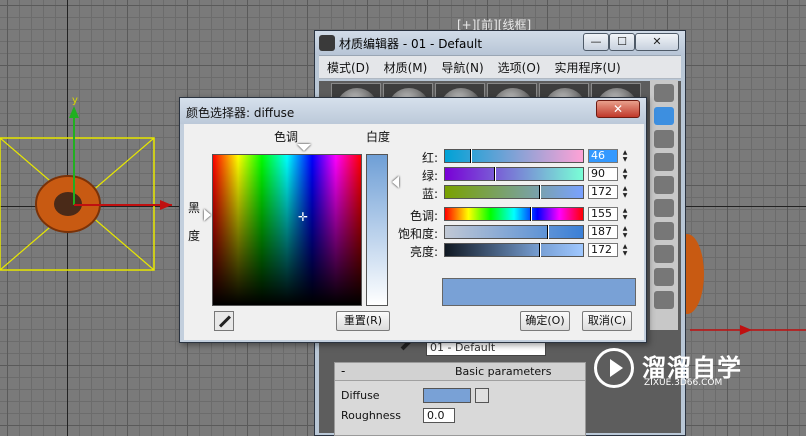  I want to click on blackness-label: 黑度, so click(194, 222).